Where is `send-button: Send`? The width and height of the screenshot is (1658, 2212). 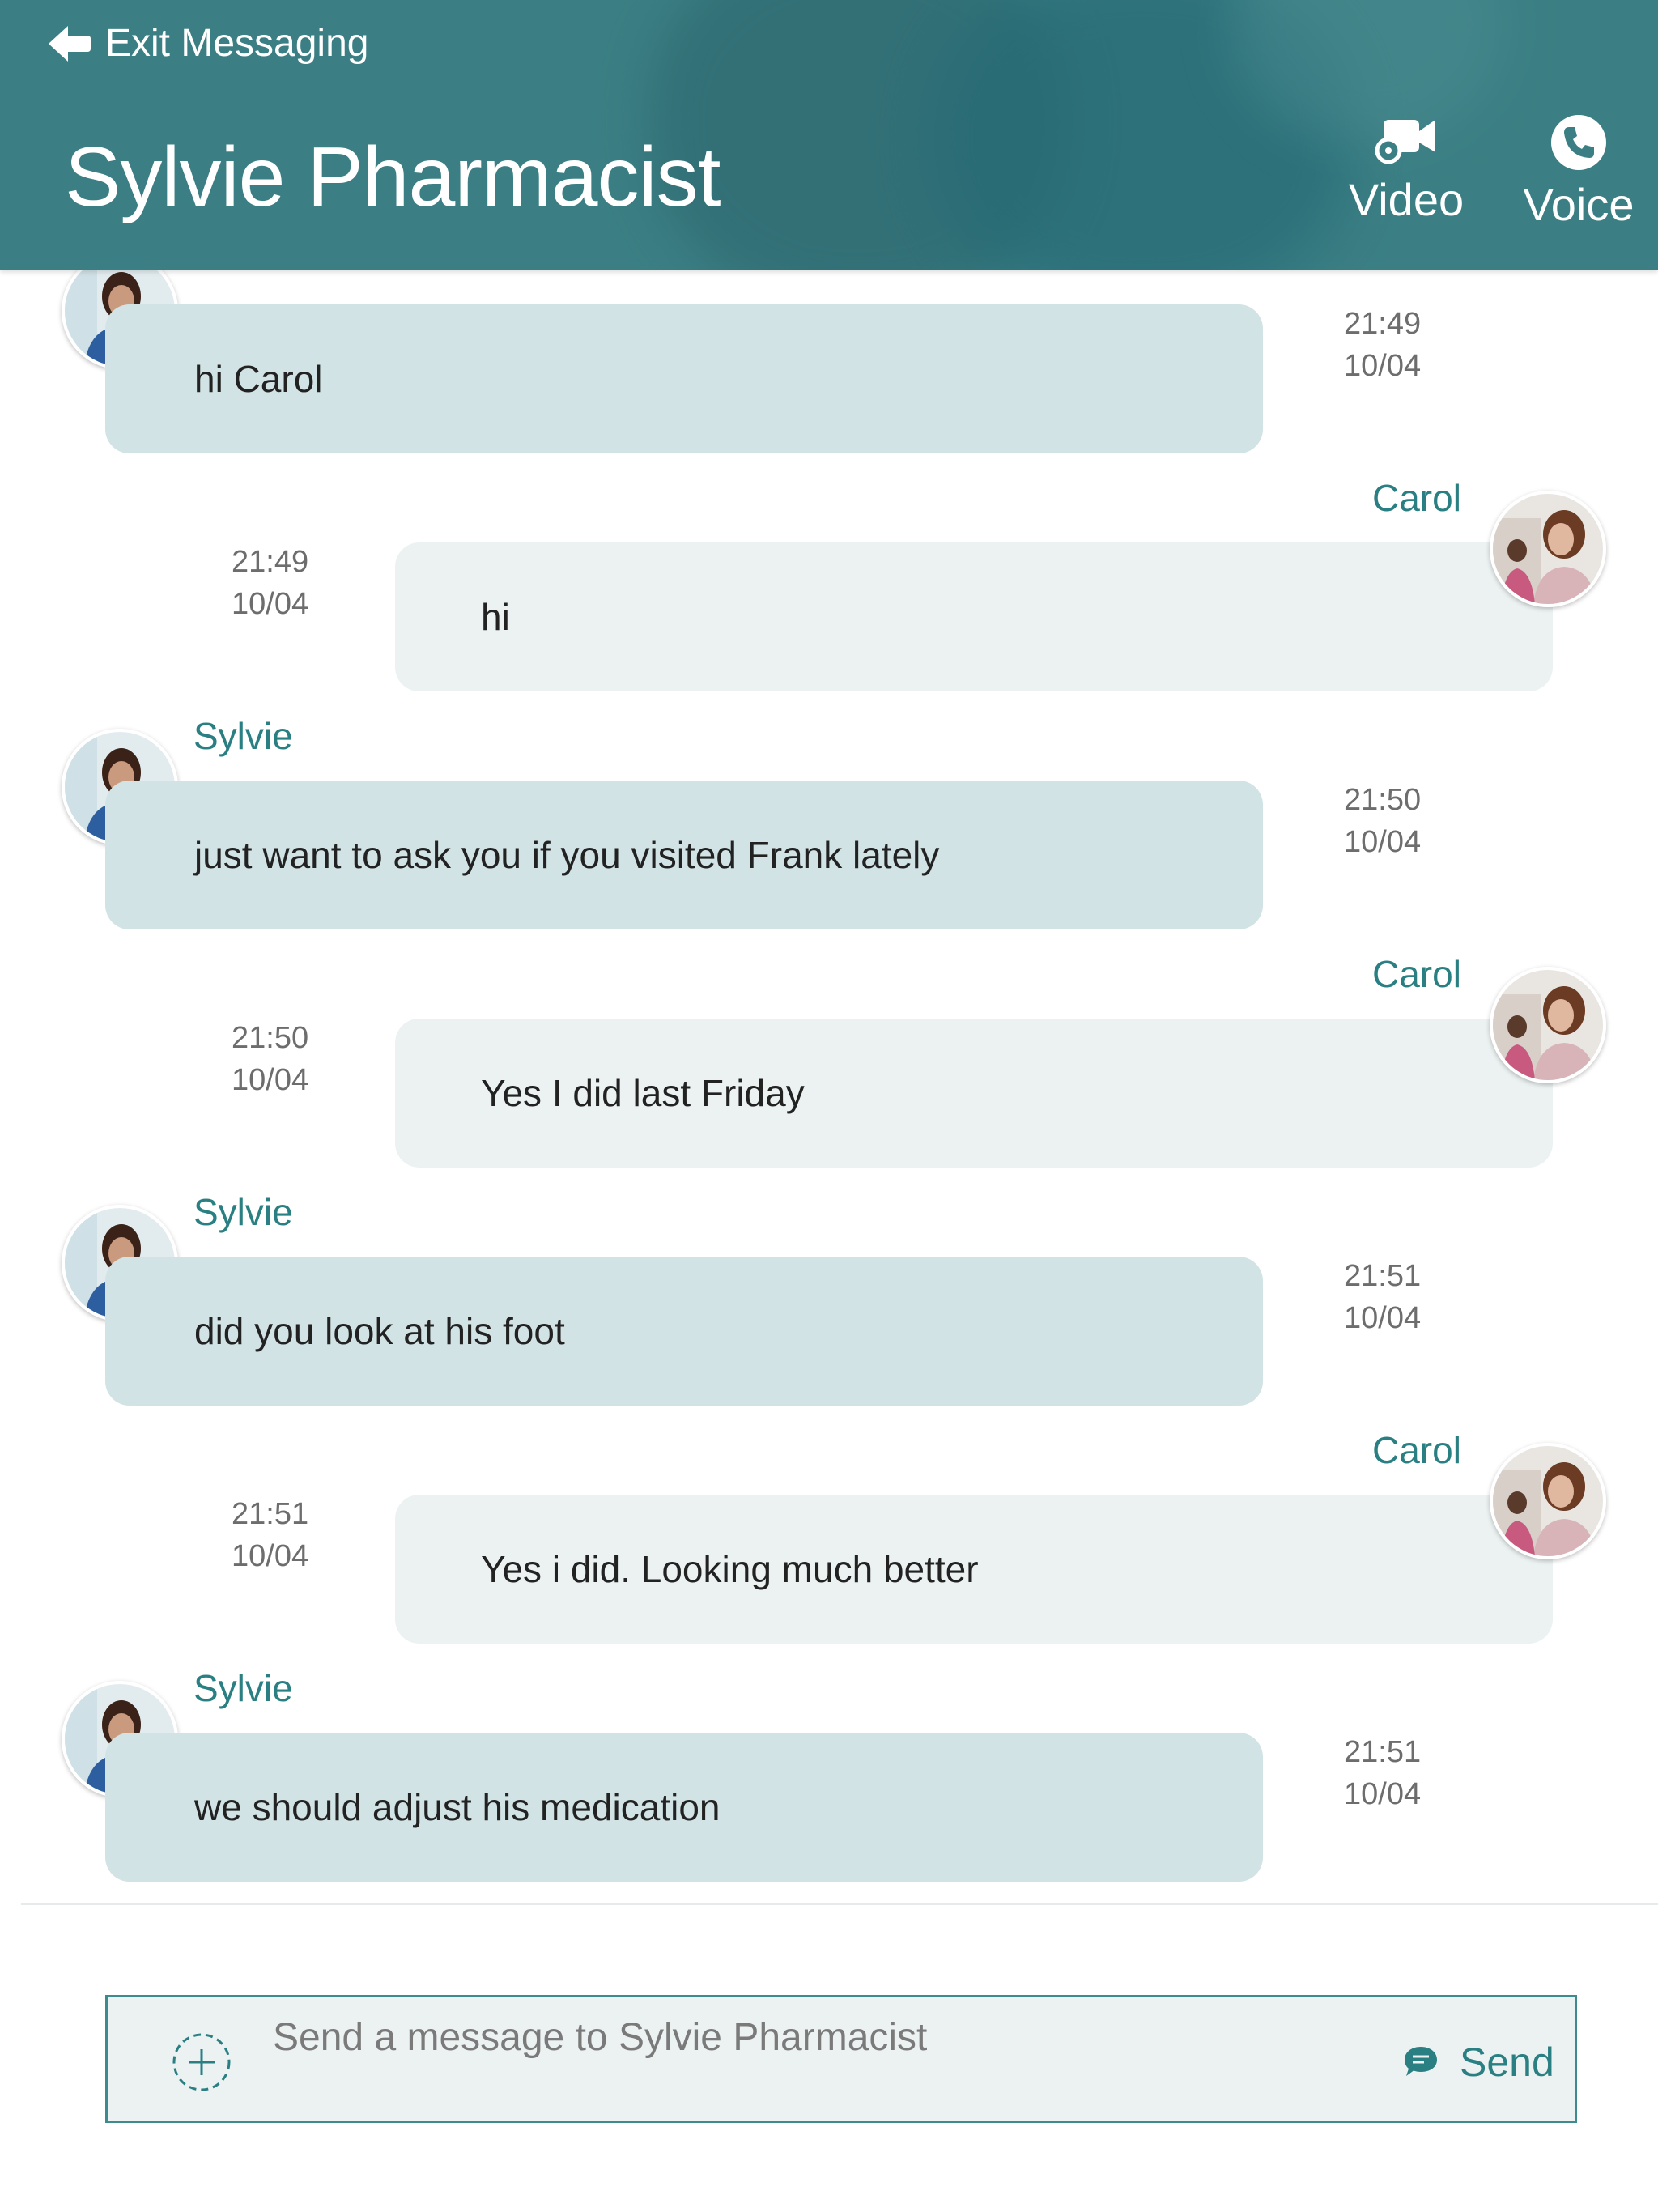
send-button: Send is located at coordinates (1478, 2063).